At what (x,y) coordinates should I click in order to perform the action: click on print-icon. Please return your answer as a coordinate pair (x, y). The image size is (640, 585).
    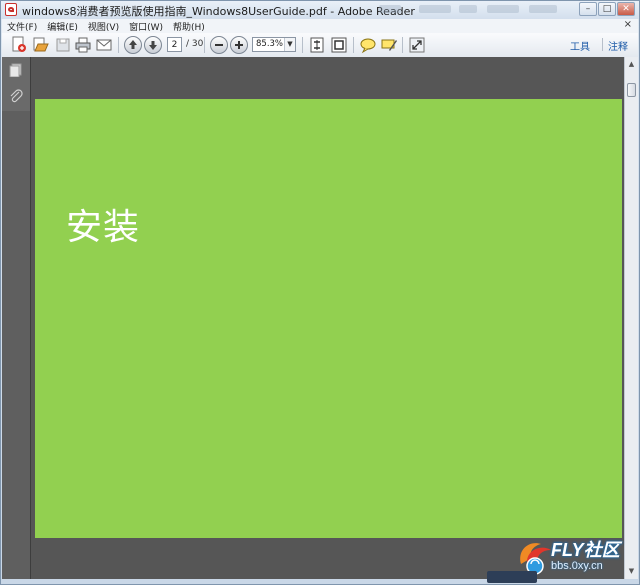
    Looking at the image, I should click on (83, 45).